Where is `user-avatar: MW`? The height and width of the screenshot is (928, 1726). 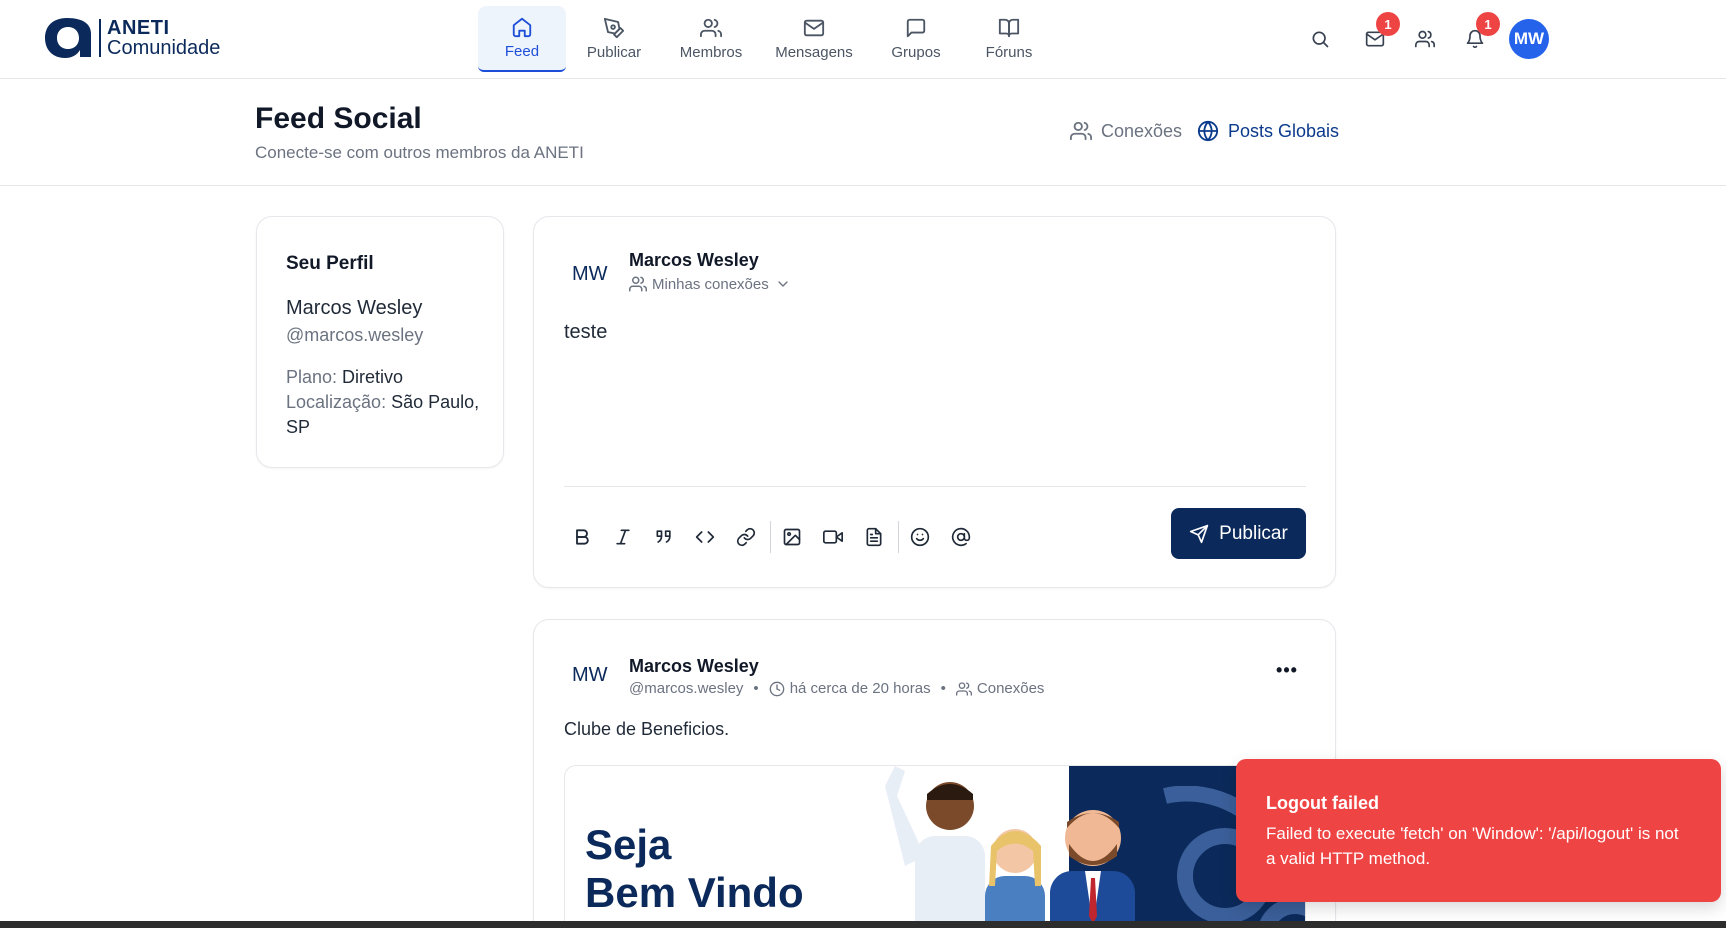 user-avatar: MW is located at coordinates (1529, 39).